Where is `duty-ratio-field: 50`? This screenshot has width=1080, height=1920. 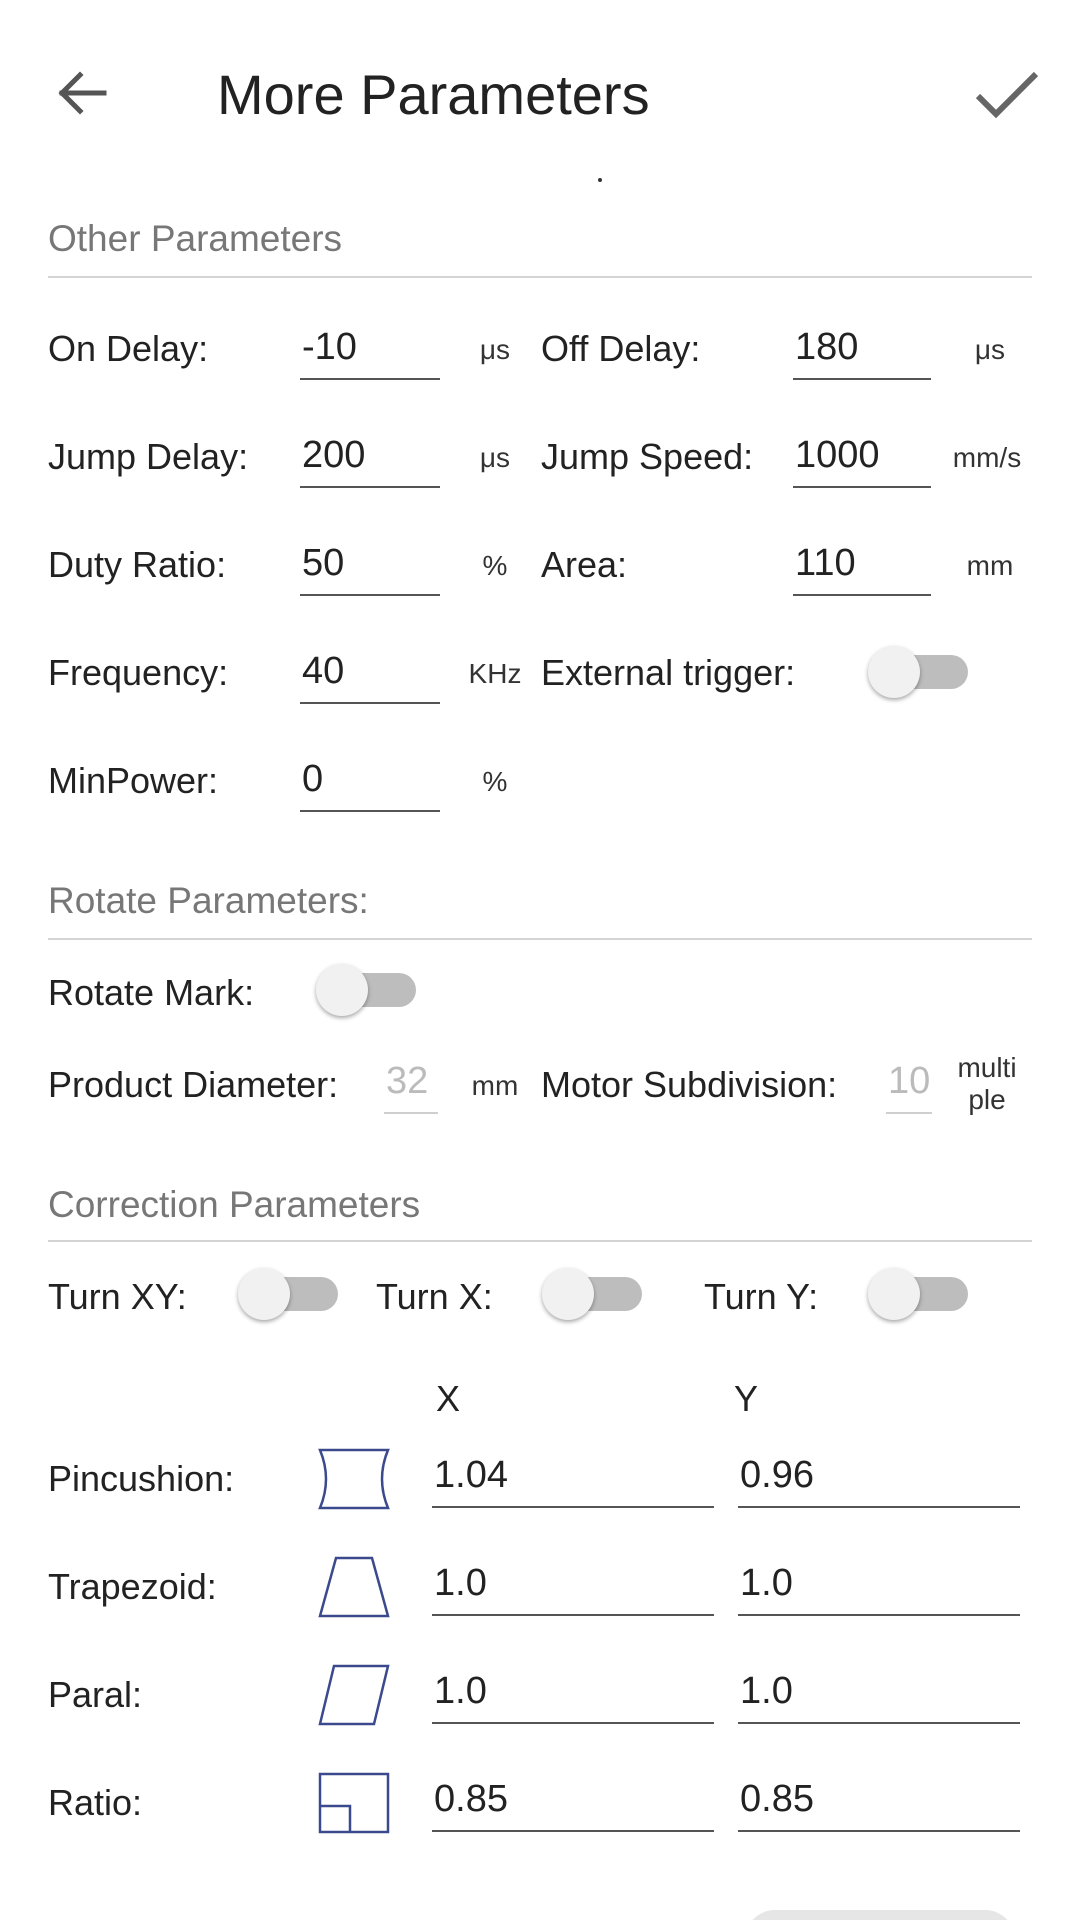 duty-ratio-field: 50 is located at coordinates (370, 567).